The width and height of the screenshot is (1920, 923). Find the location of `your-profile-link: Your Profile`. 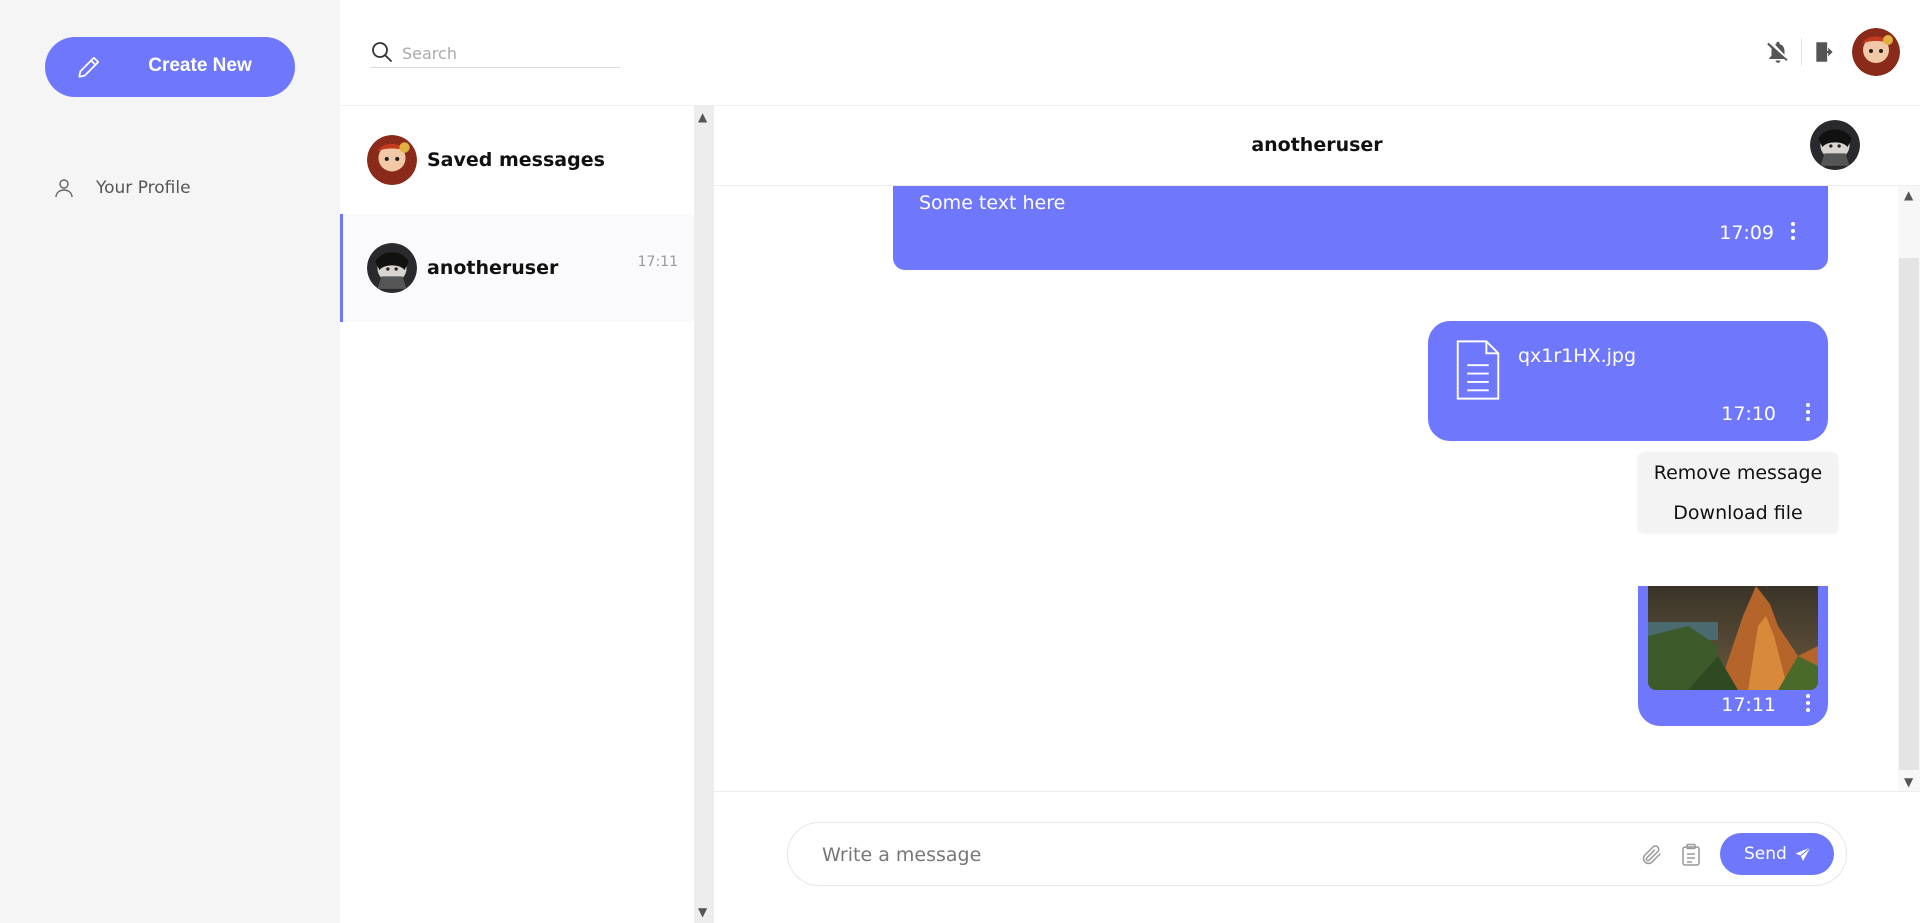

your-profile-link: Your Profile is located at coordinates (121, 188).